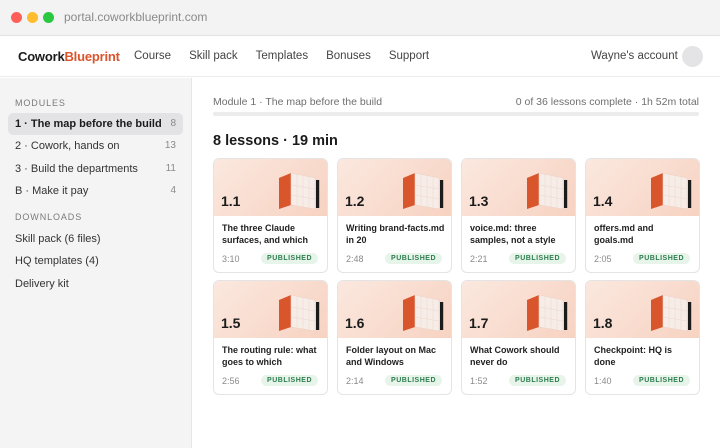  I want to click on lesson-number: 1.2, so click(355, 201).